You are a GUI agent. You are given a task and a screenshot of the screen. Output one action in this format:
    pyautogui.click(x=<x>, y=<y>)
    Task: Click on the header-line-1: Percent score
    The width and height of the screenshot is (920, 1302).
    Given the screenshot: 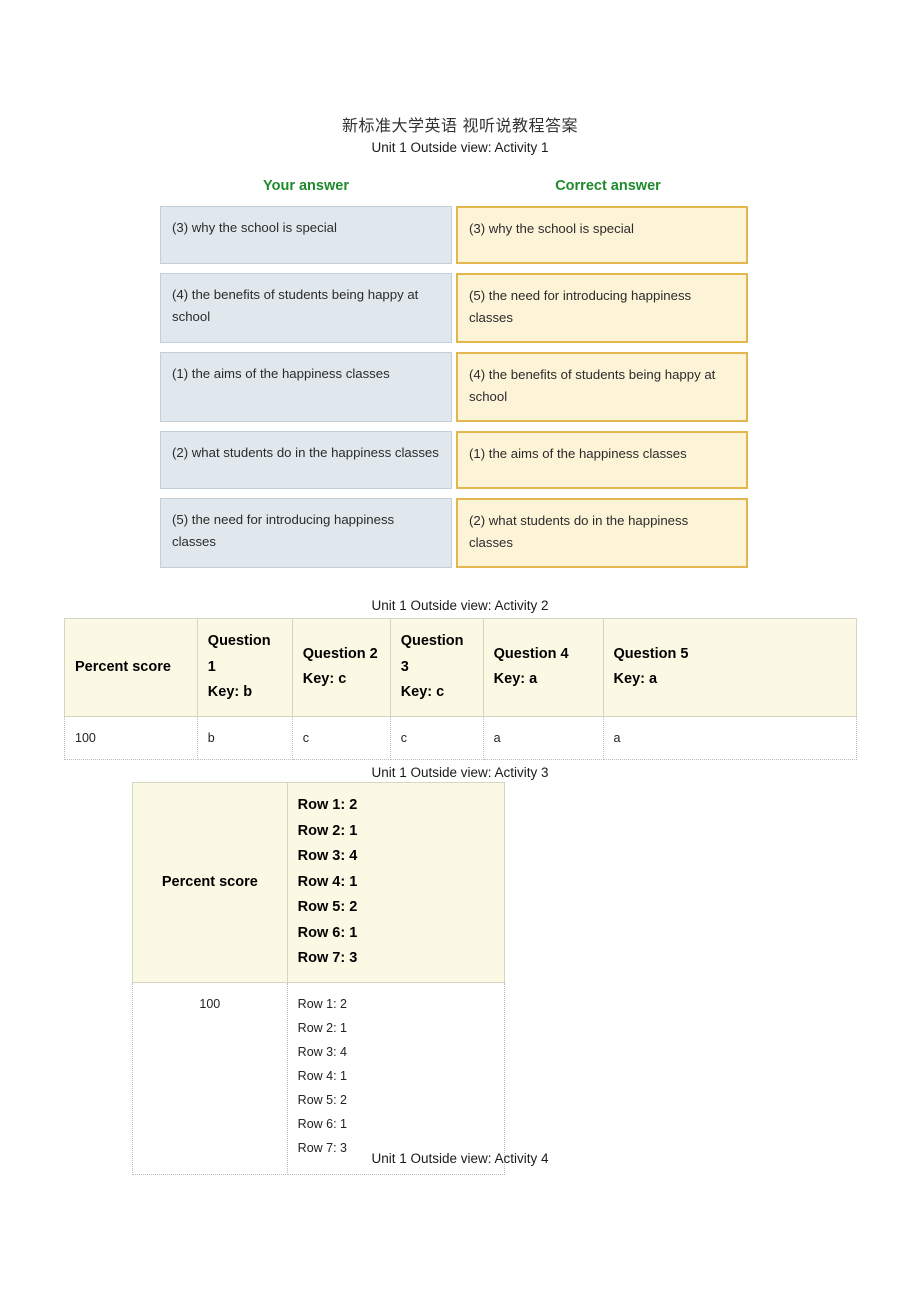 What is the action you would take?
    pyautogui.click(x=123, y=666)
    